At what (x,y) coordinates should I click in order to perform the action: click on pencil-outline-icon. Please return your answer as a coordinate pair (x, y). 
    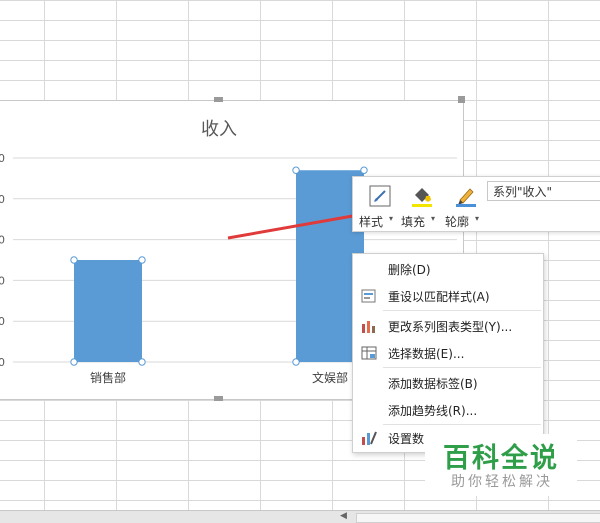
    Looking at the image, I should click on (466, 197).